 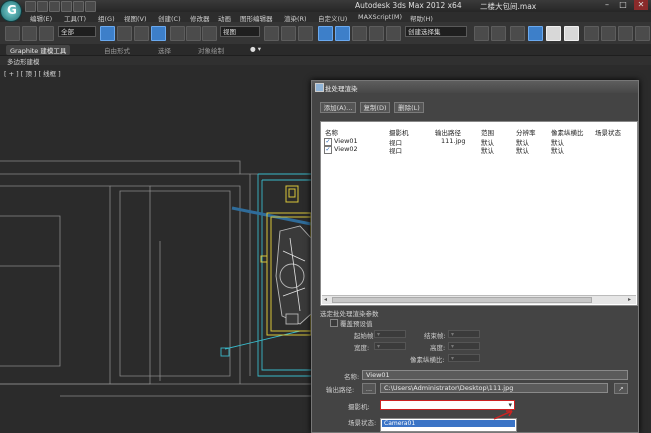 What do you see at coordinates (346, 141) in the screenshot?
I see `row-name: View01` at bounding box center [346, 141].